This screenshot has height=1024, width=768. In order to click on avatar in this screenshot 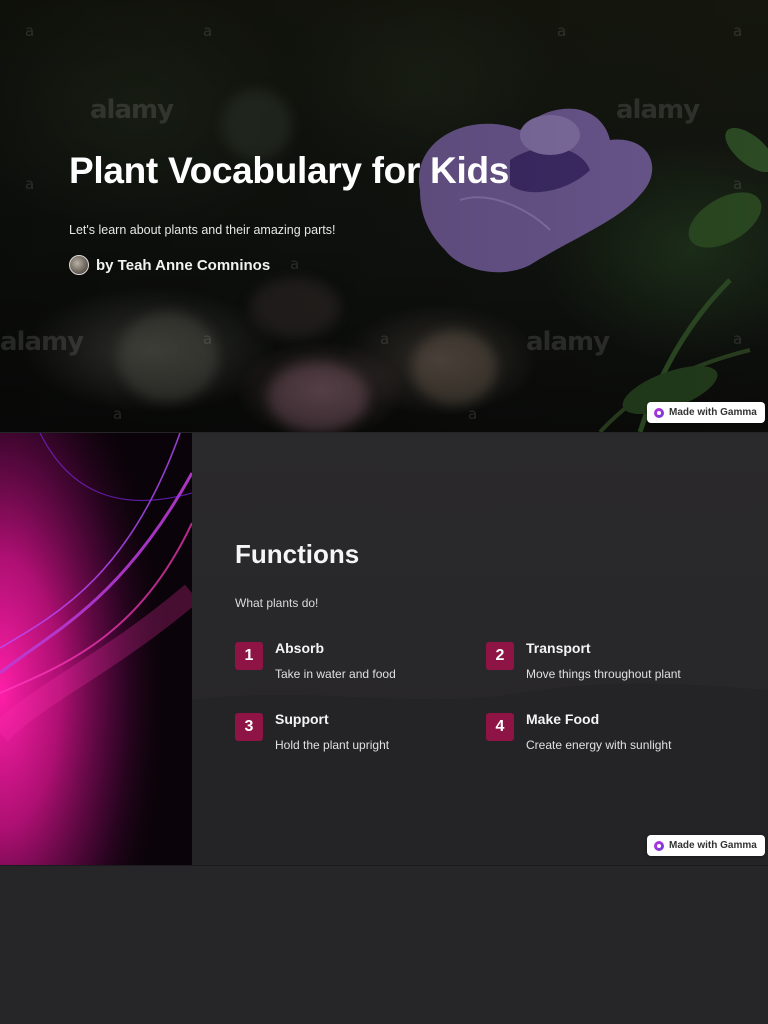, I will do `click(79, 265)`.